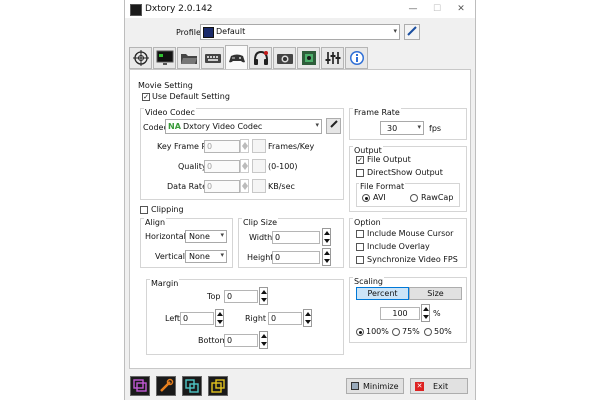  What do you see at coordinates (281, 186) in the screenshot?
I see `data-rate-unit: KB/sec` at bounding box center [281, 186].